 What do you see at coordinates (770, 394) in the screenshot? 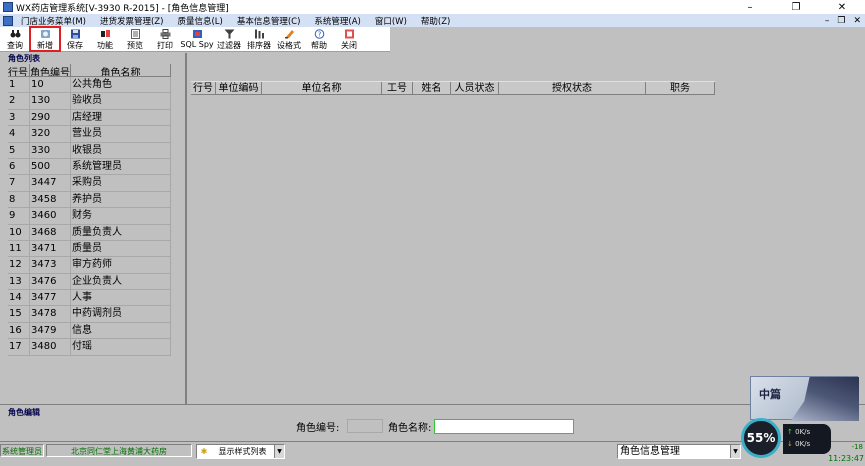
I see `avatar-name: 中篇` at bounding box center [770, 394].